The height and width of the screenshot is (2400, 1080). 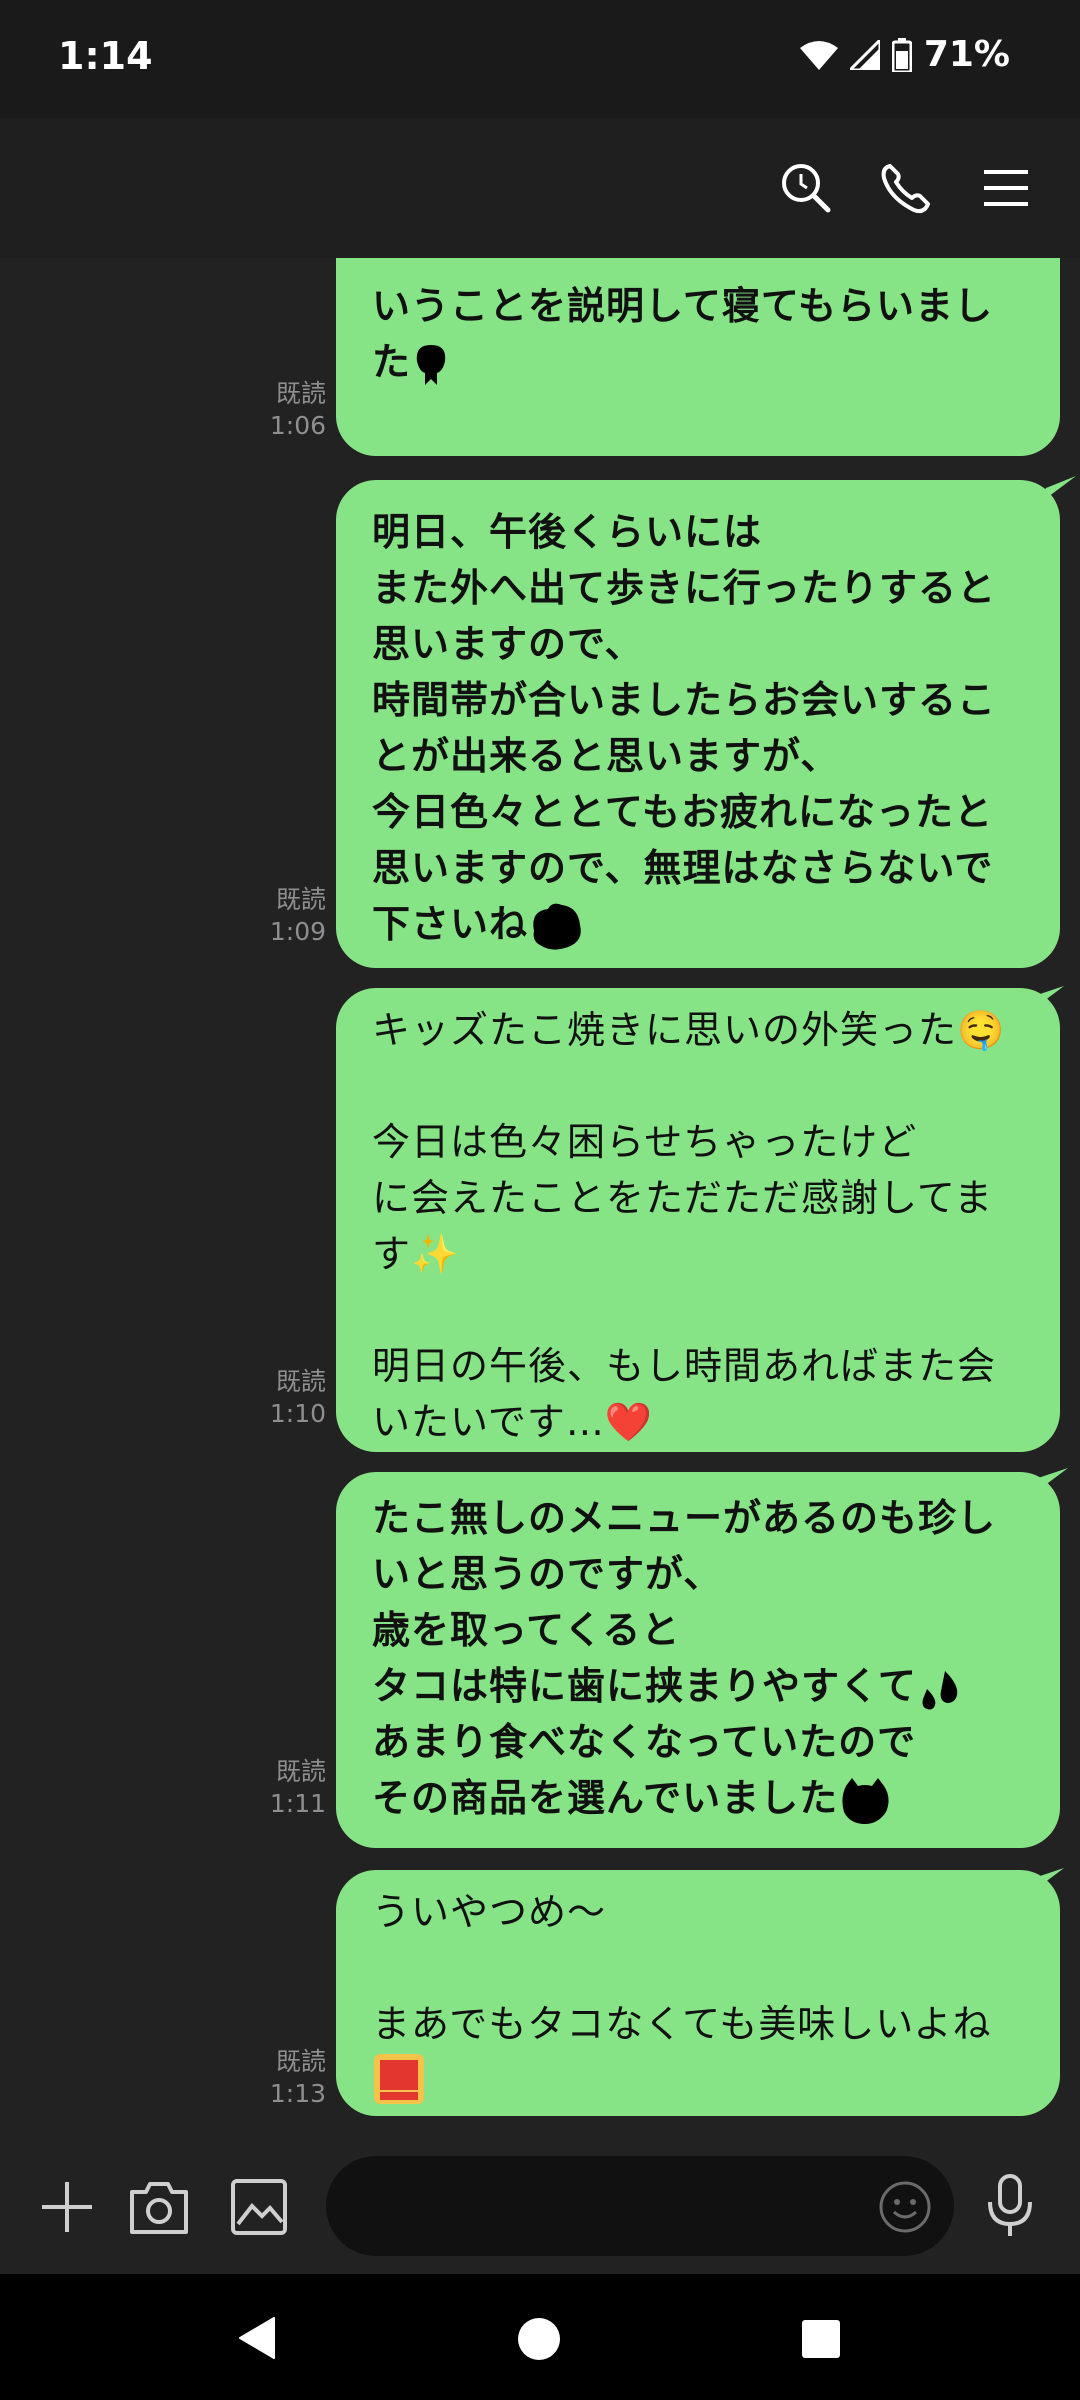 I want to click on message-line: ういやつめ〜, so click(x=489, y=1912).